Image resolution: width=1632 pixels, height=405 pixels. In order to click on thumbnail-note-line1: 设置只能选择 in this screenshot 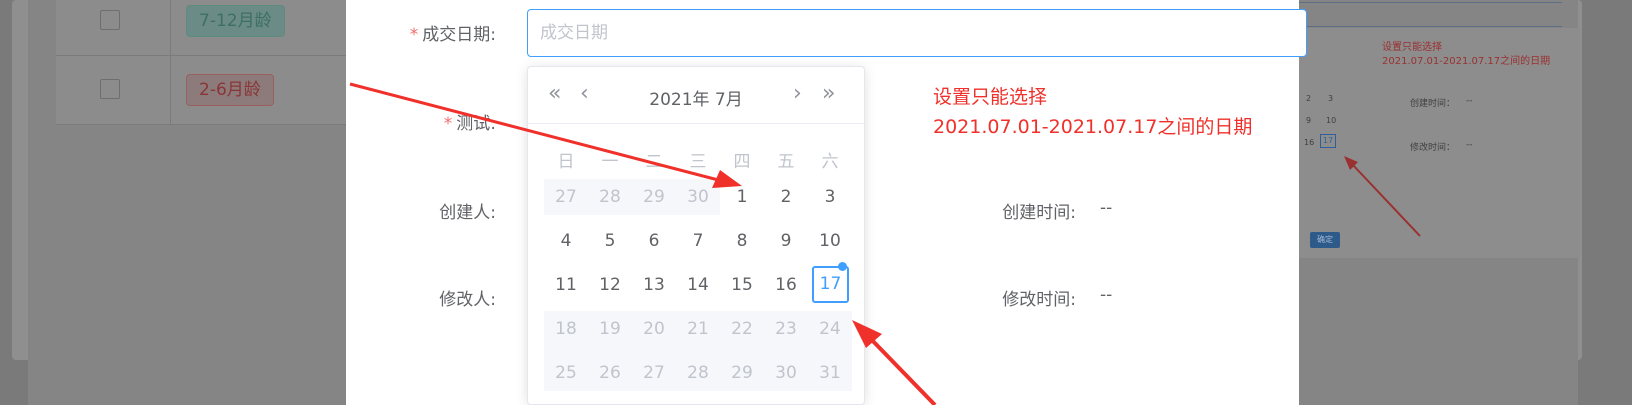, I will do `click(1412, 47)`.